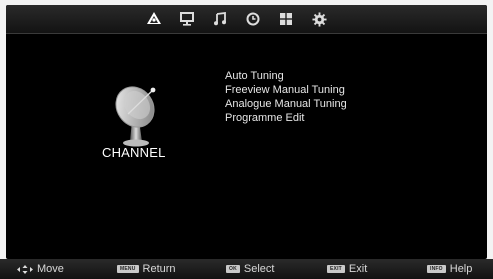 Image resolution: width=493 pixels, height=279 pixels. Describe the element at coordinates (259, 269) in the screenshot. I see `hint-select-label: Select` at that location.